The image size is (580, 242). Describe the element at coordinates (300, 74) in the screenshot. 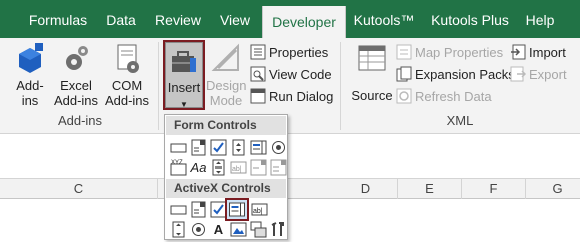

I see `view-code-label: View Code` at that location.